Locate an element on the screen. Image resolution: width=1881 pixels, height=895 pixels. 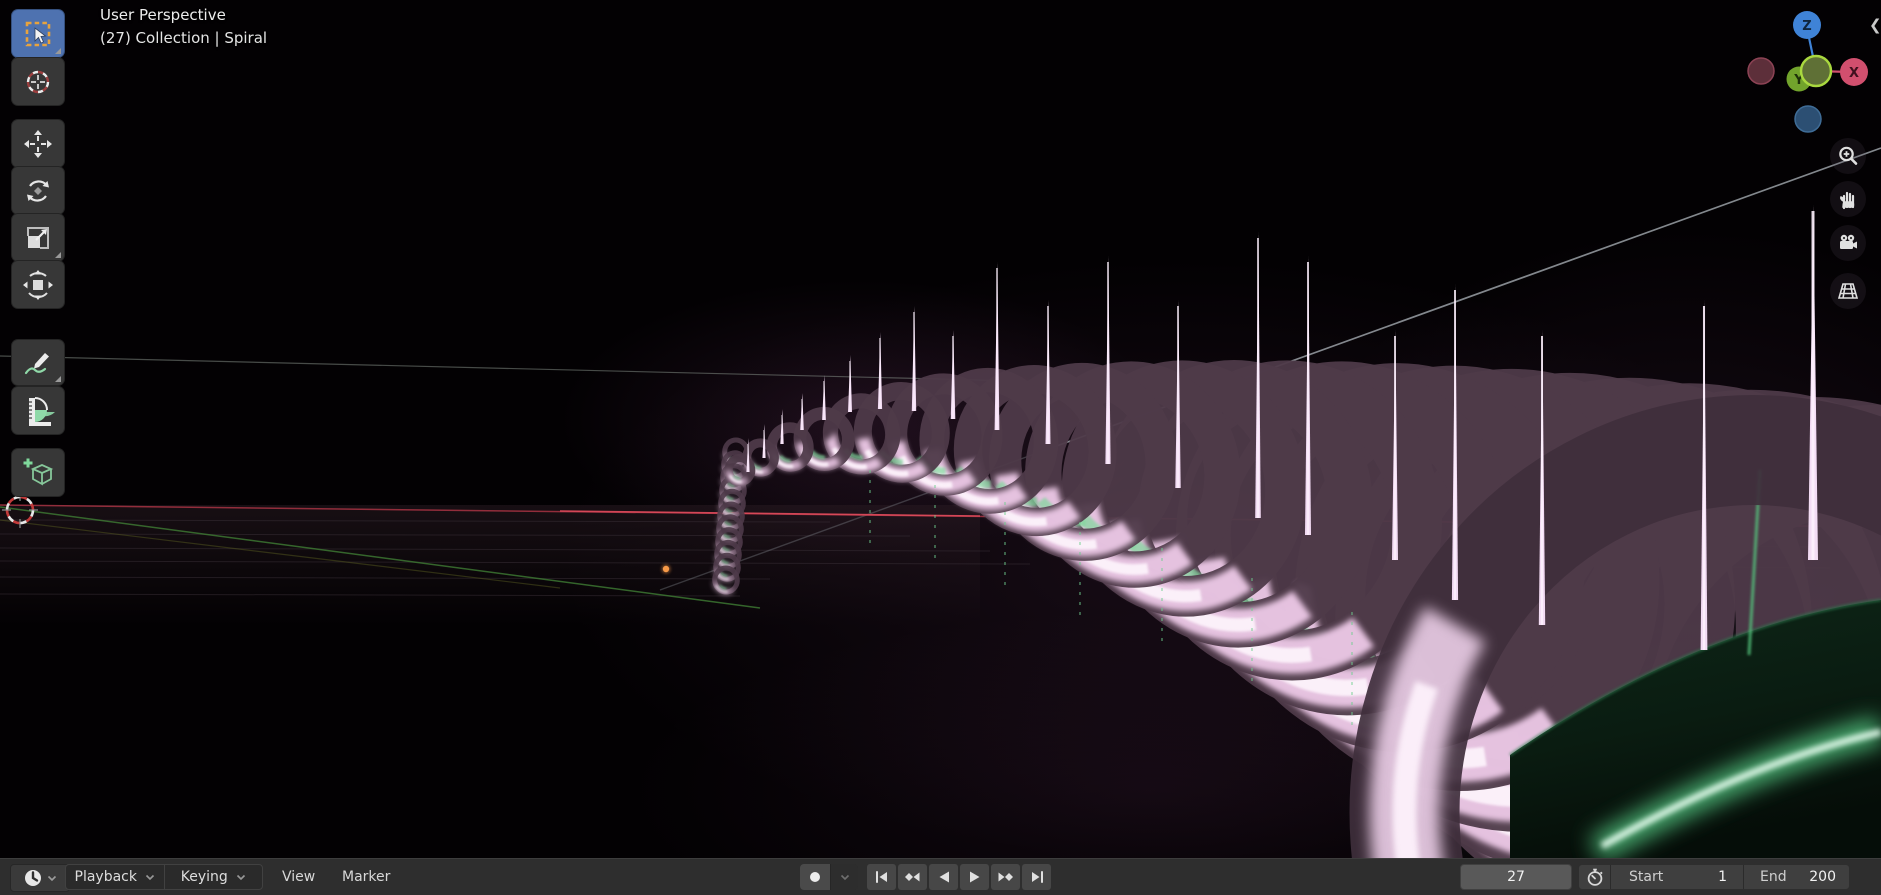
select-box-icon is located at coordinates (38, 33).